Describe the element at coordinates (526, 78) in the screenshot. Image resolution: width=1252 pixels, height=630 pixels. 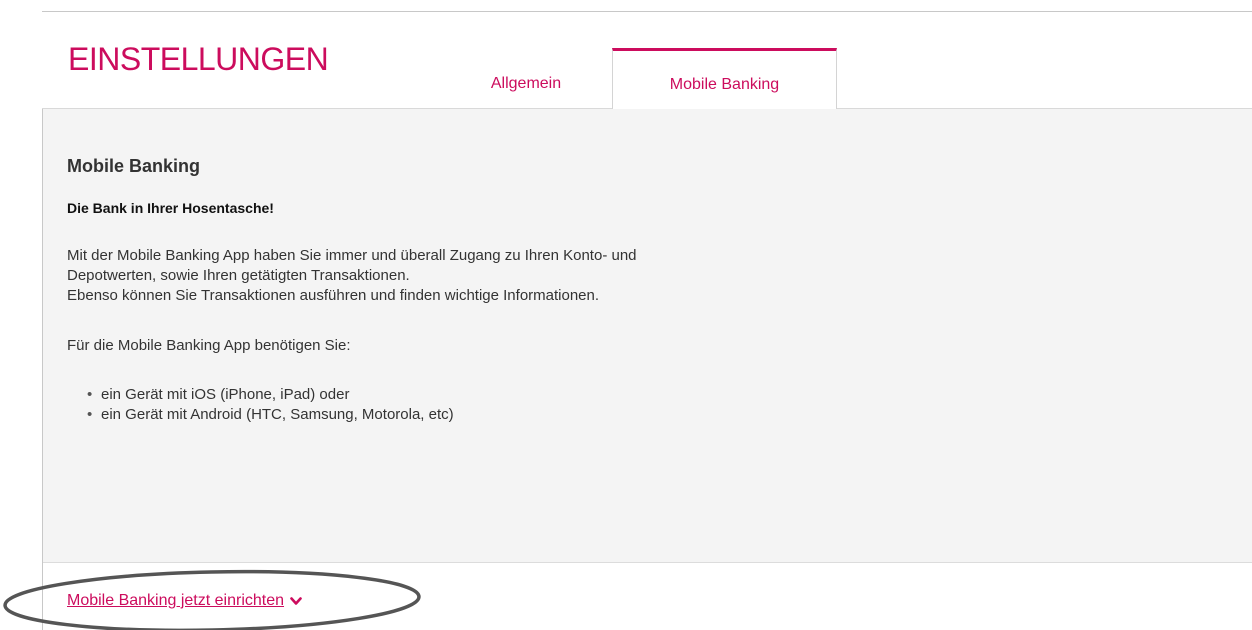
I see `tab-allgemein: Allgemein` at that location.